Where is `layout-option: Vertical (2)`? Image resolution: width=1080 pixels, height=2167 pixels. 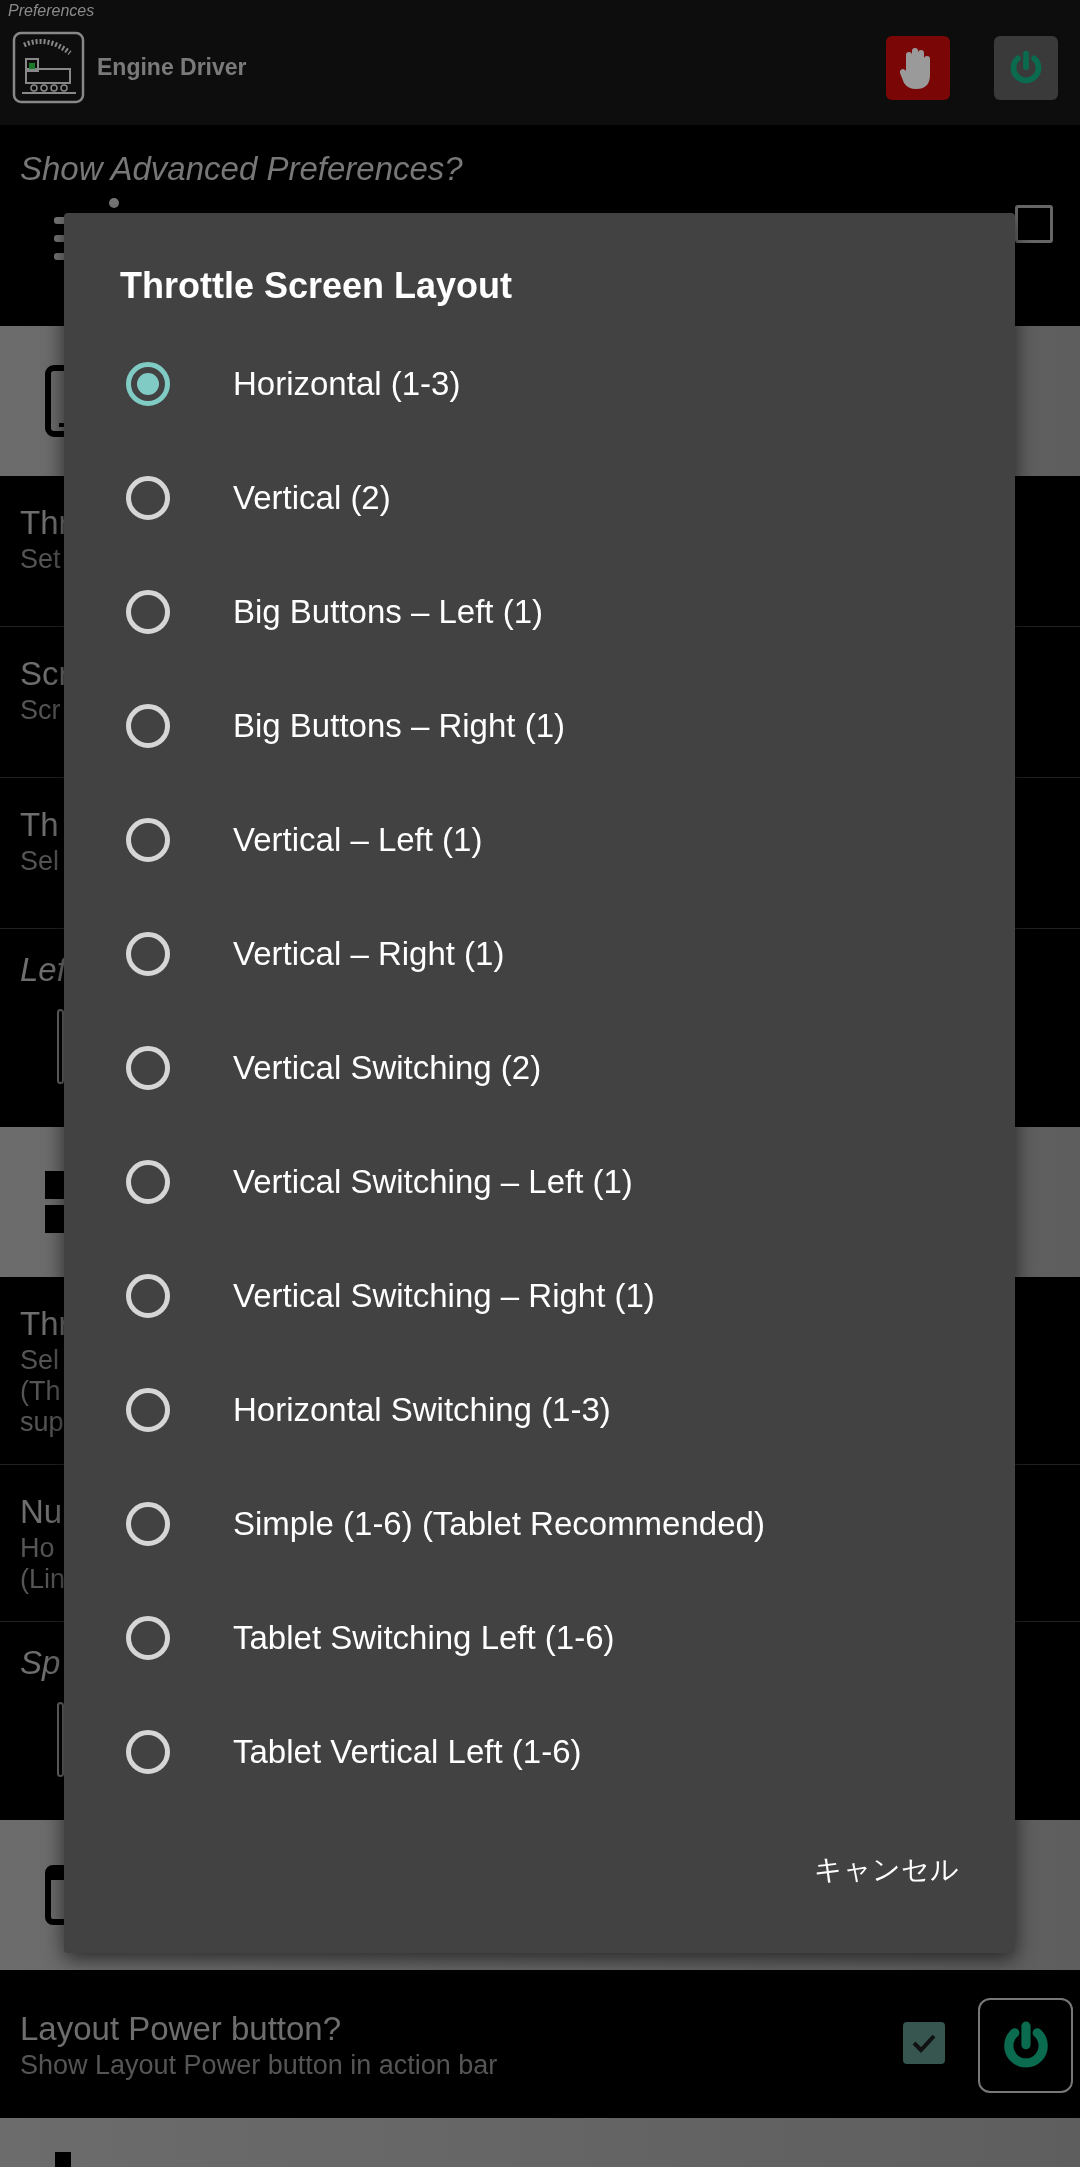 layout-option: Vertical (2) is located at coordinates (539, 498).